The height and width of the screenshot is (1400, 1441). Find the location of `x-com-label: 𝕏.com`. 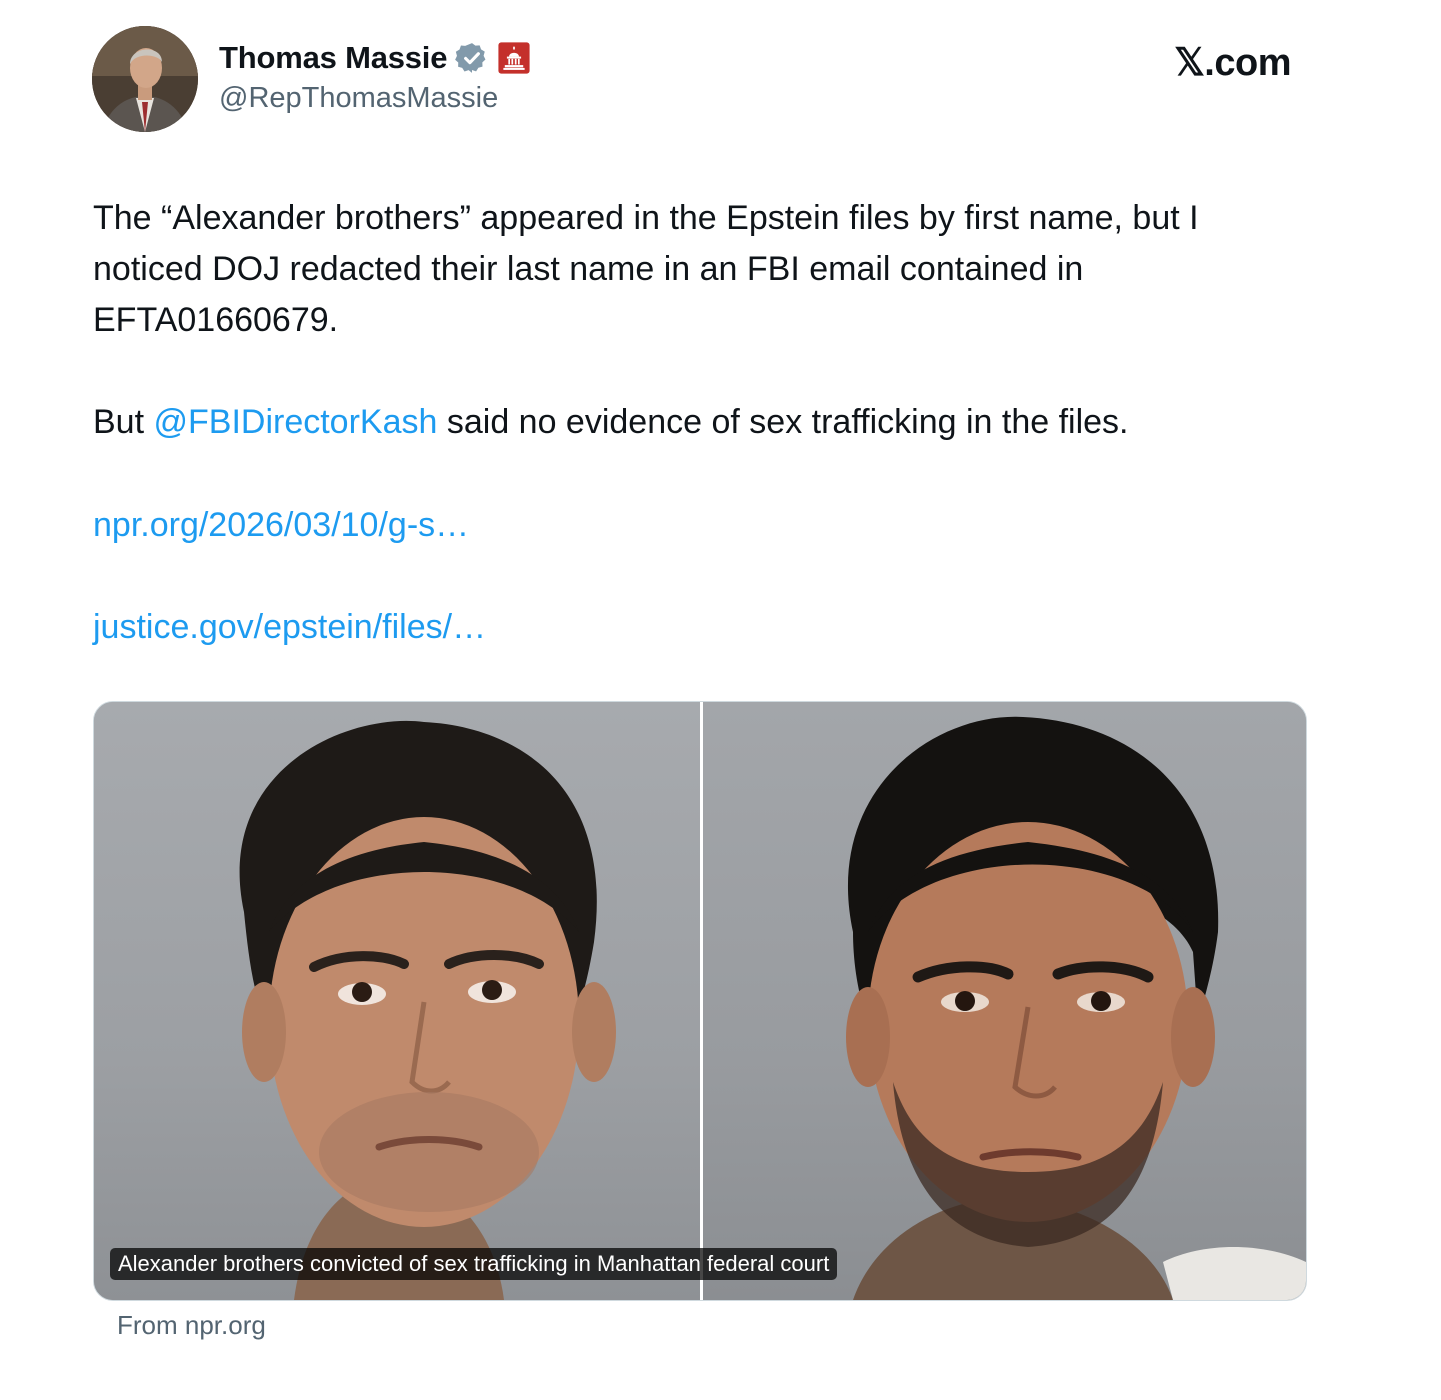

x-com-label: 𝕏.com is located at coordinates (1232, 63).